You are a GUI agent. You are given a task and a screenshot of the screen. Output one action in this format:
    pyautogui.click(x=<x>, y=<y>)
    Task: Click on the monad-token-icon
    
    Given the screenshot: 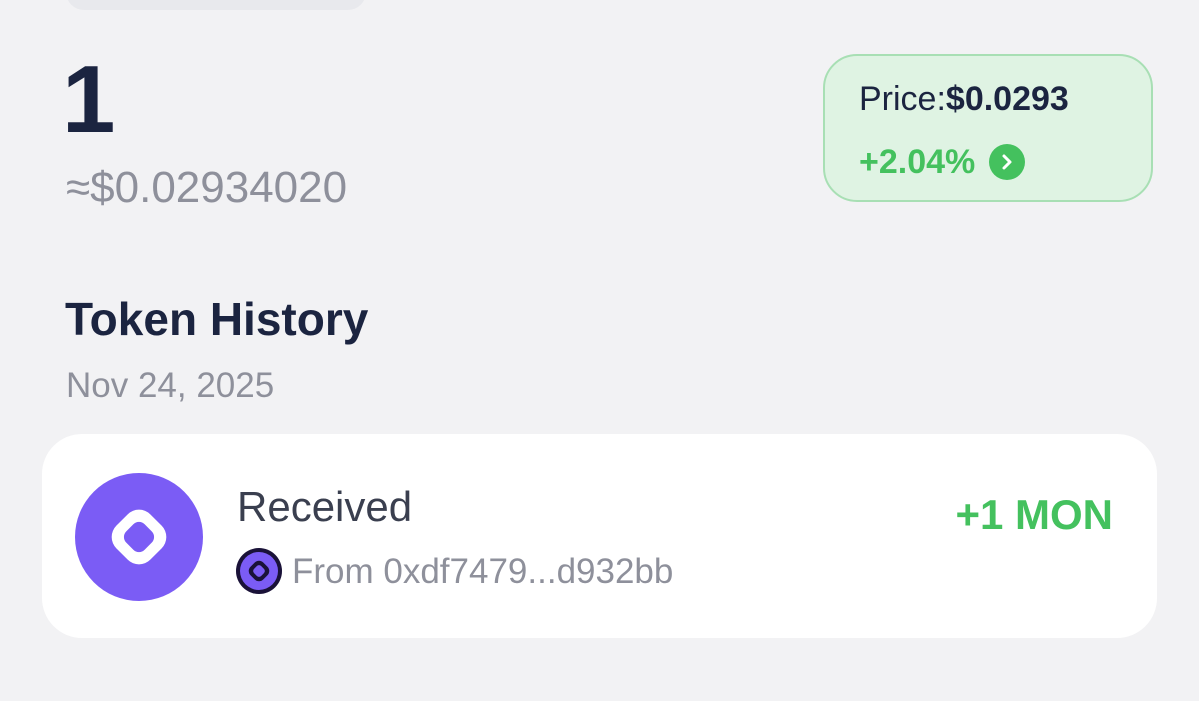 What is the action you would take?
    pyautogui.click(x=139, y=537)
    